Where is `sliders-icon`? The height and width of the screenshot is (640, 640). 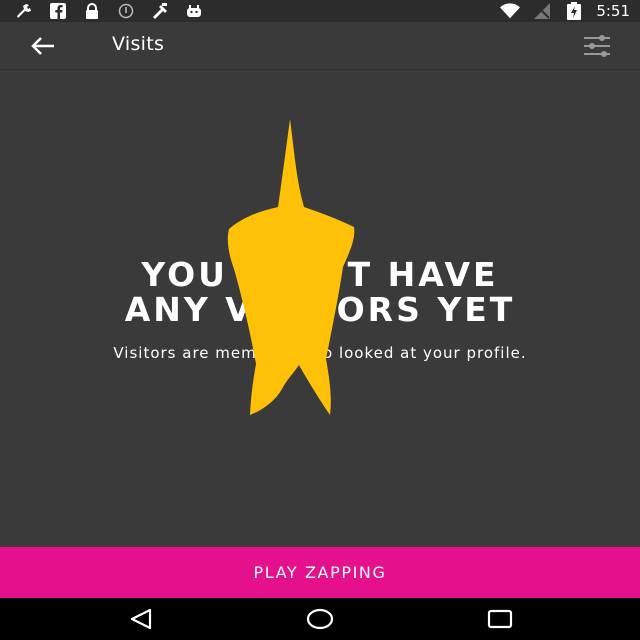
sliders-icon is located at coordinates (597, 46).